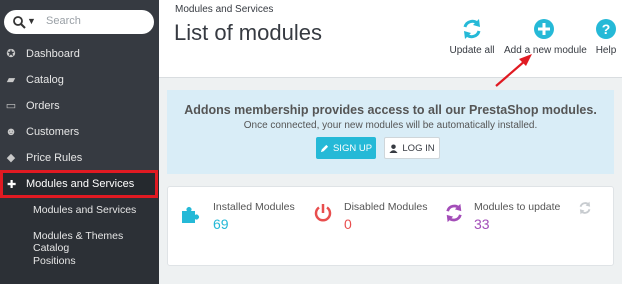 This screenshot has height=284, width=622. I want to click on update-all-label: Update all, so click(472, 50).